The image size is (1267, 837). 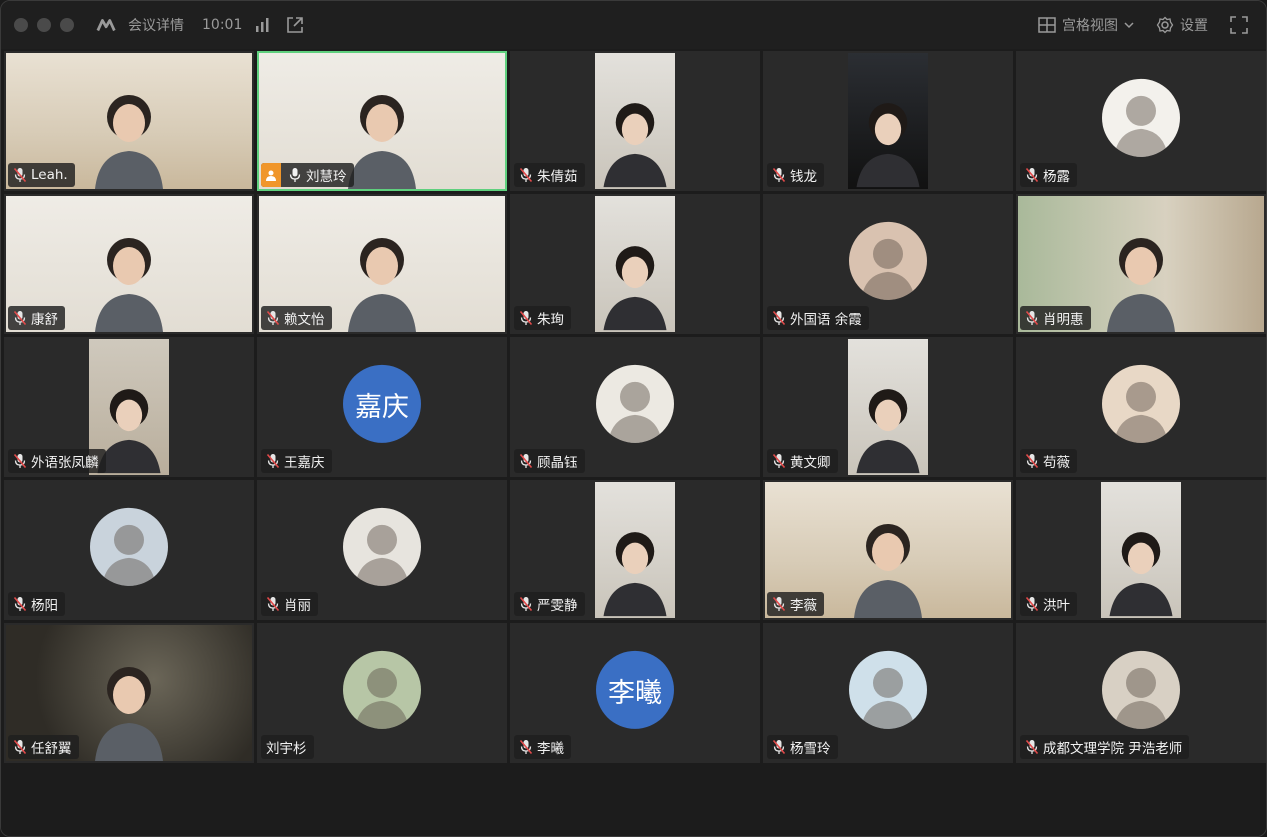 I want to click on settings-button: 设置, so click(x=1182, y=25).